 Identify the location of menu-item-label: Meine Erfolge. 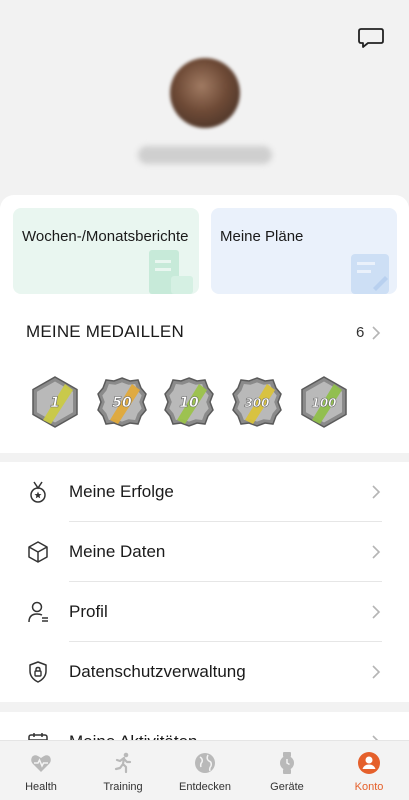
(121, 491).